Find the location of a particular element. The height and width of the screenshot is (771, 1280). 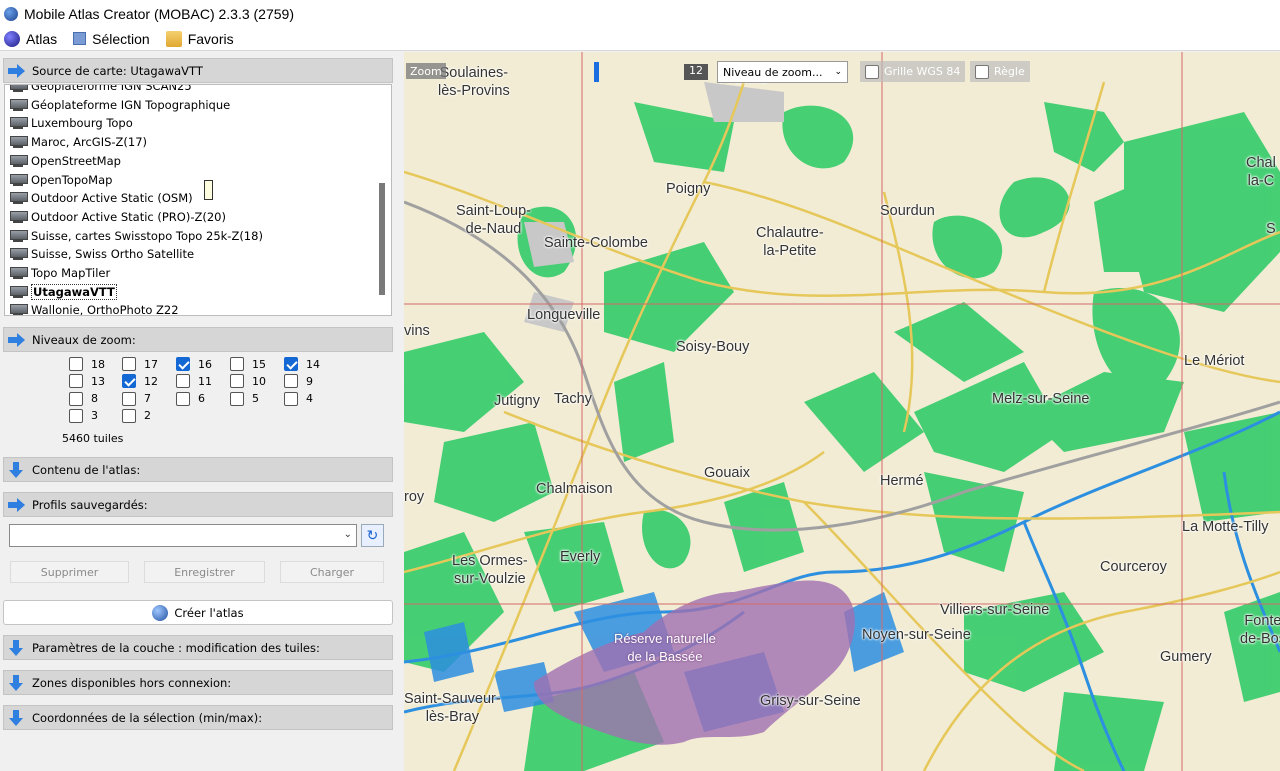

zoom-level-label: 9 is located at coordinates (309, 381).